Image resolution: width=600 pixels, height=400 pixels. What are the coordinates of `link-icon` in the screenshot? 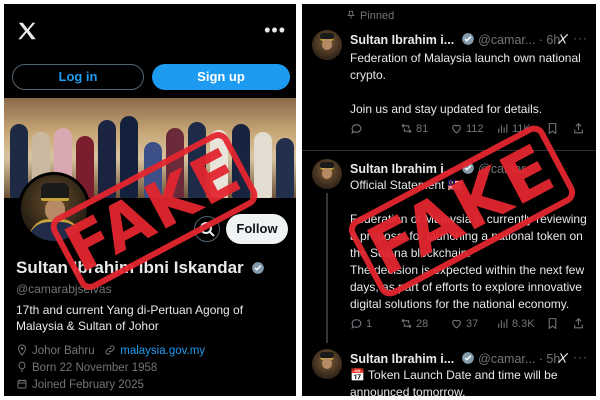 It's located at (110, 350).